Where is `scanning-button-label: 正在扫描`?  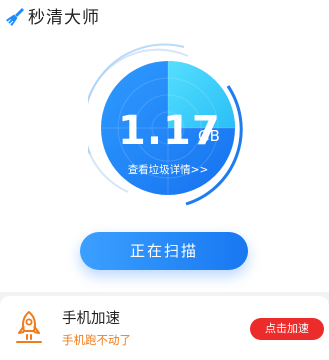
scanning-button-label: 正在扫描 is located at coordinates (163, 251).